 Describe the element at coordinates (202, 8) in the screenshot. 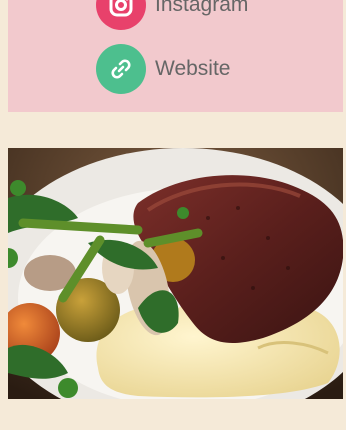

I see `instagram-label: Instagram` at that location.